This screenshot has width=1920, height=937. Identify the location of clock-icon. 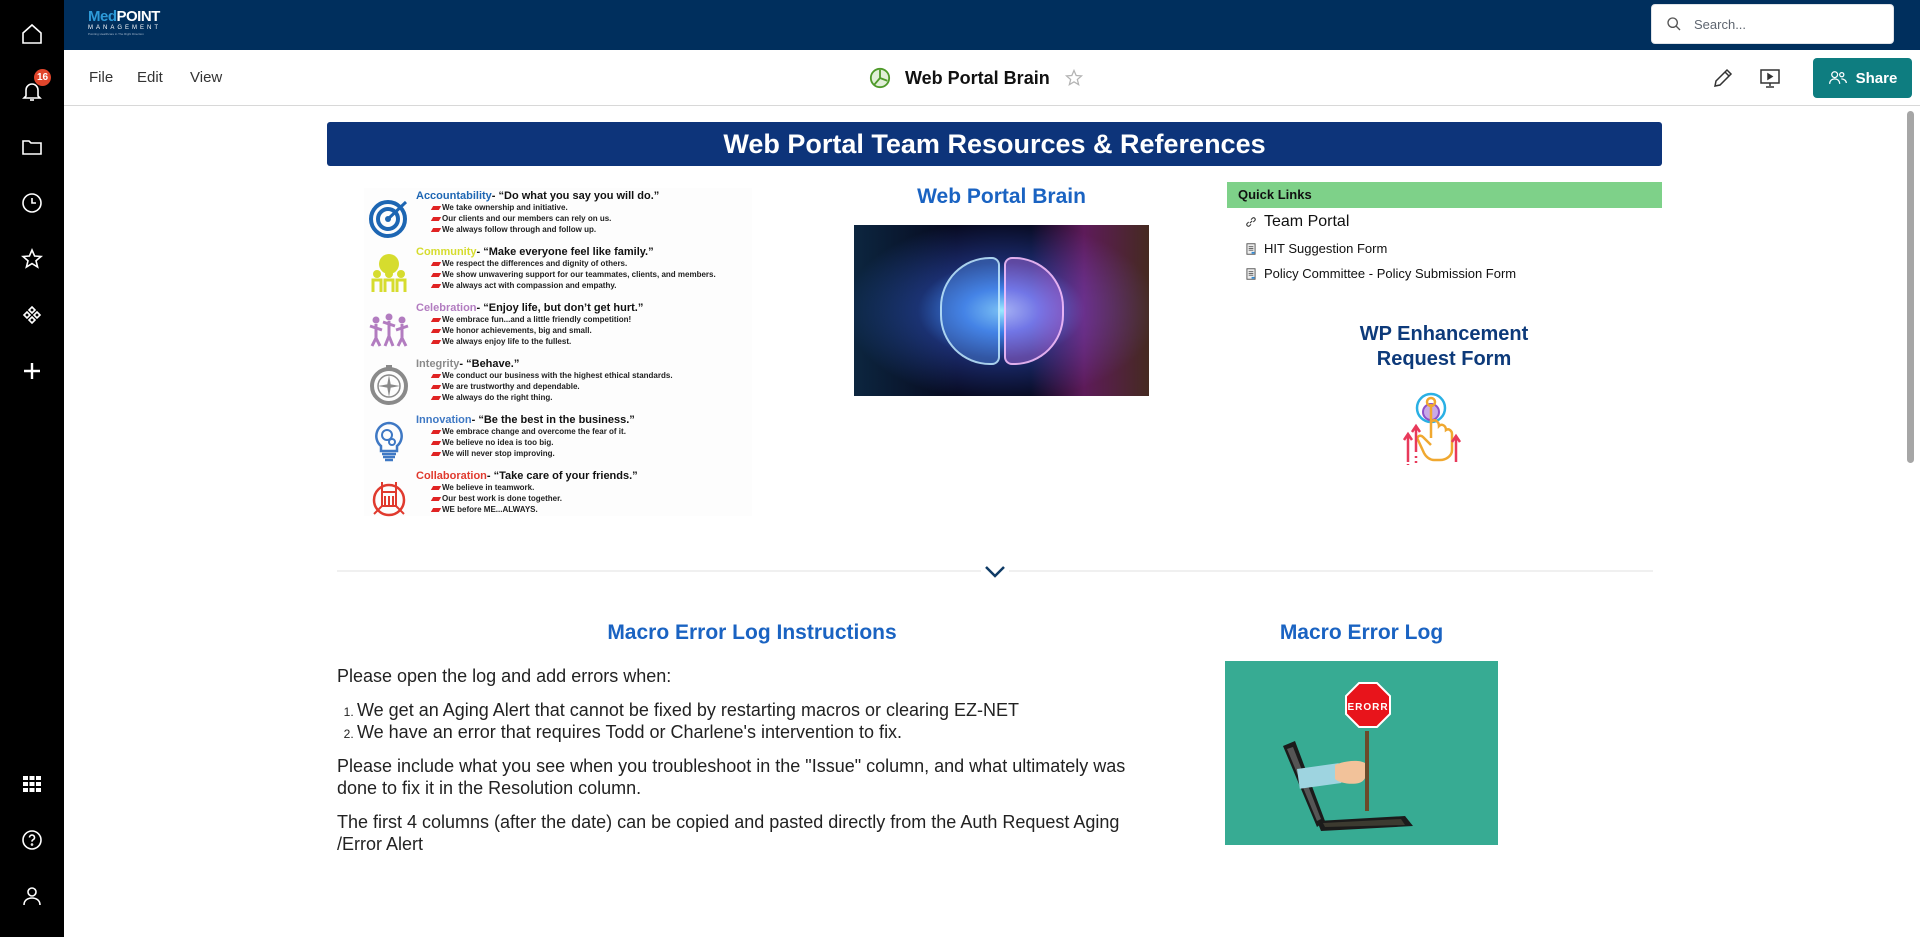
(32, 203).